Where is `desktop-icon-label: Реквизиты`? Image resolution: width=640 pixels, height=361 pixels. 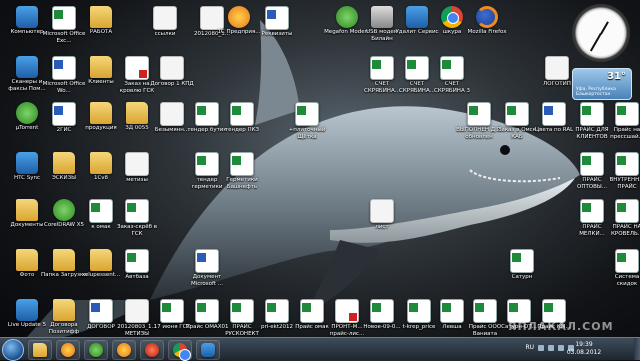 desktop-icon-label: Реквизиты is located at coordinates (277, 34).